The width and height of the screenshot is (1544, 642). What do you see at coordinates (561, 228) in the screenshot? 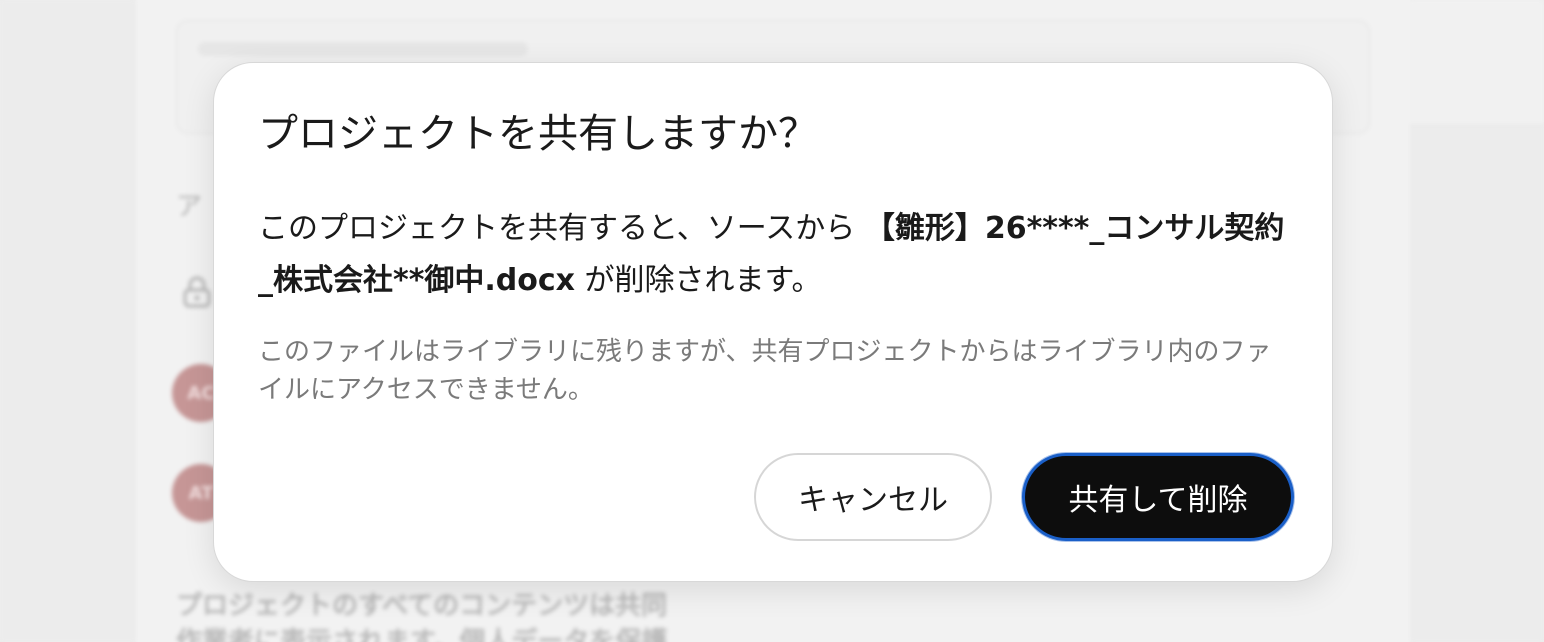
I see `message-prefix: このプロジェクトを共有すると、ソースから` at bounding box center [561, 228].